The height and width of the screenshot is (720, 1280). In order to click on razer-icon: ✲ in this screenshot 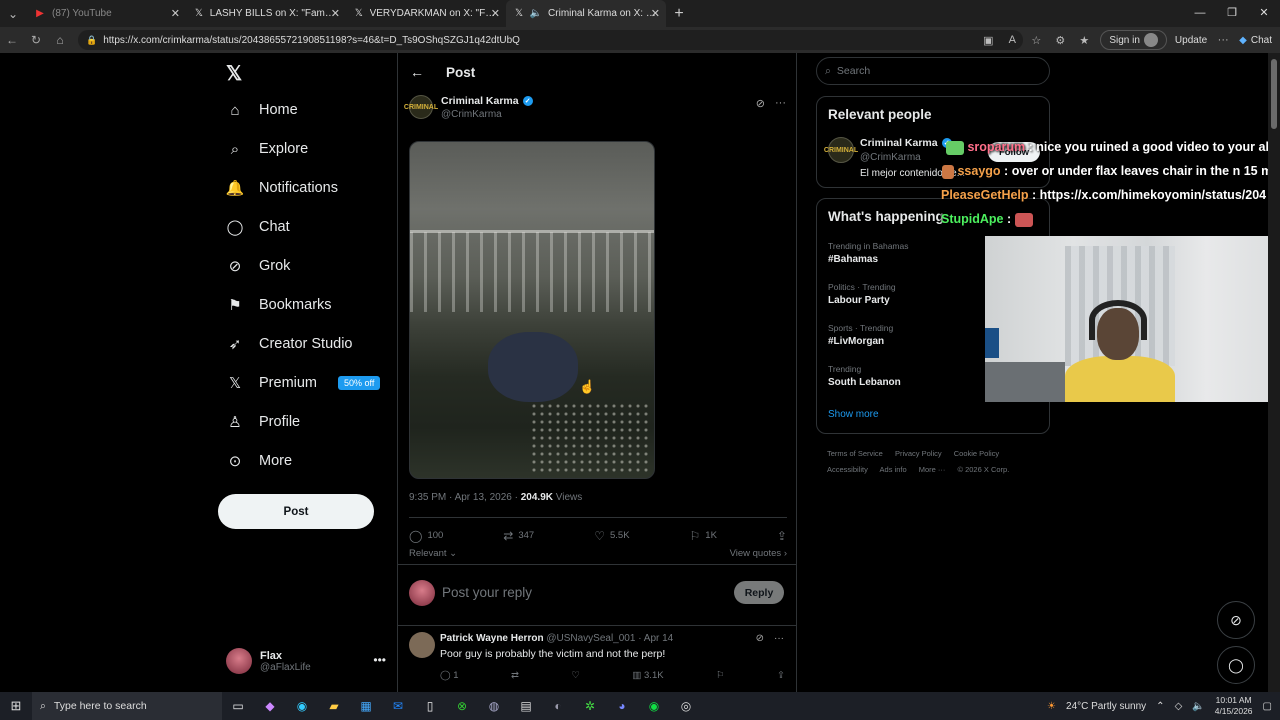, I will do `click(590, 706)`.